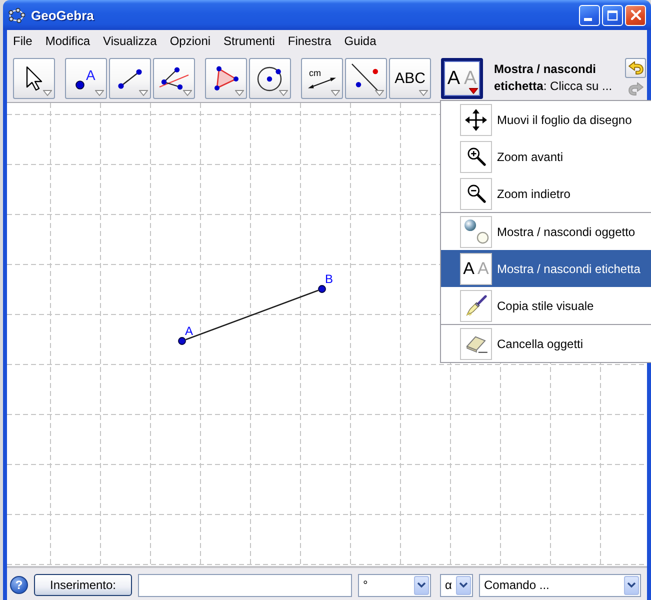 The height and width of the screenshot is (600, 651). I want to click on lines-through-point-icon, so click(174, 78).